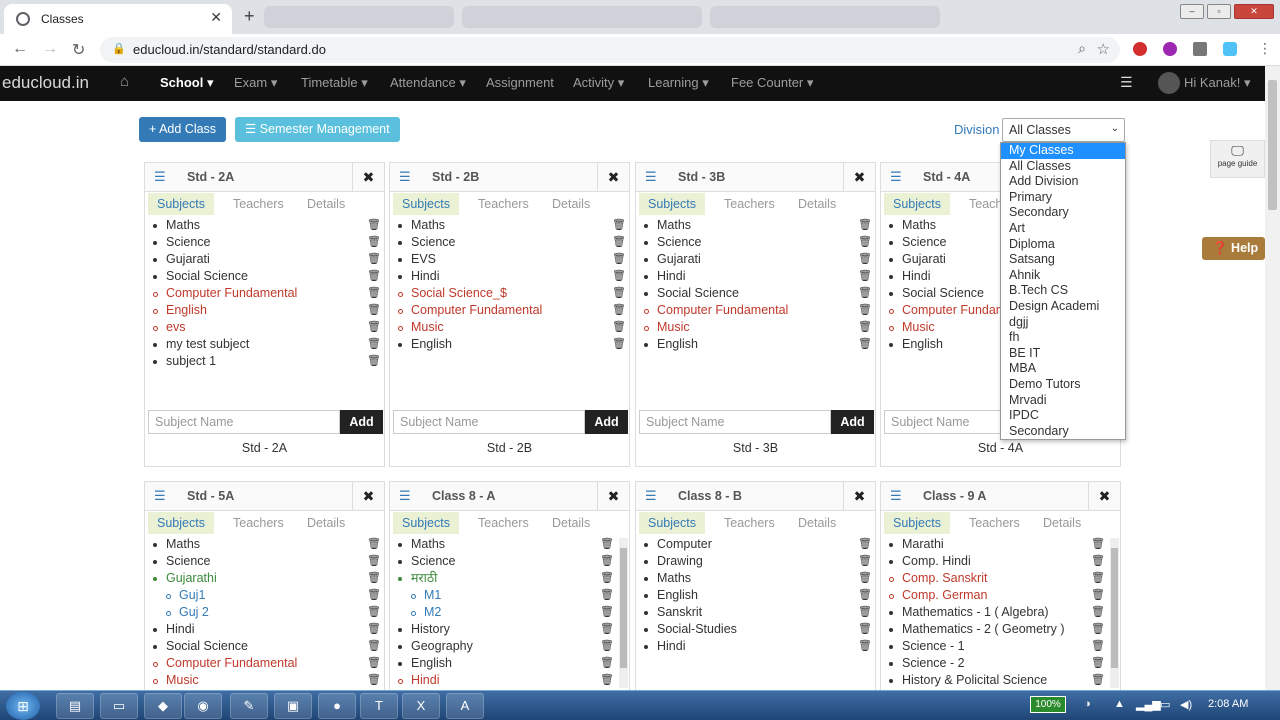 Image resolution: width=1280 pixels, height=720 pixels. Describe the element at coordinates (944, 595) in the screenshot. I see `subject-name: Comp. German` at that location.